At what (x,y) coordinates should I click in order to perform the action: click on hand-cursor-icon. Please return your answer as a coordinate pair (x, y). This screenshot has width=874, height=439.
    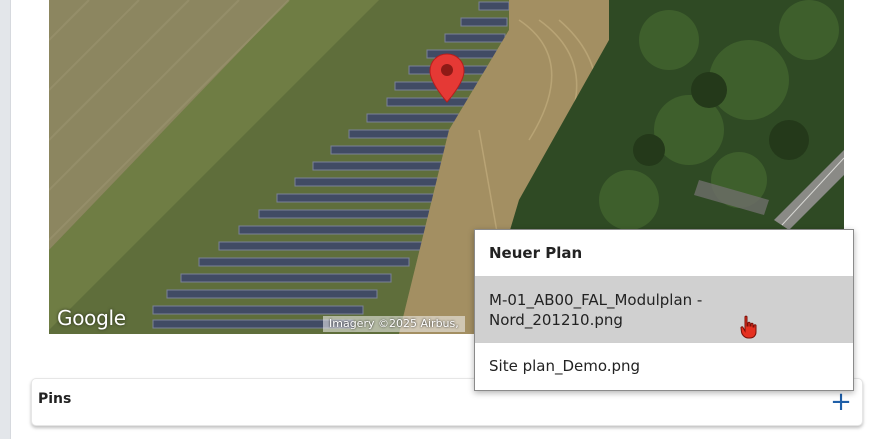
    Looking at the image, I should click on (748, 327).